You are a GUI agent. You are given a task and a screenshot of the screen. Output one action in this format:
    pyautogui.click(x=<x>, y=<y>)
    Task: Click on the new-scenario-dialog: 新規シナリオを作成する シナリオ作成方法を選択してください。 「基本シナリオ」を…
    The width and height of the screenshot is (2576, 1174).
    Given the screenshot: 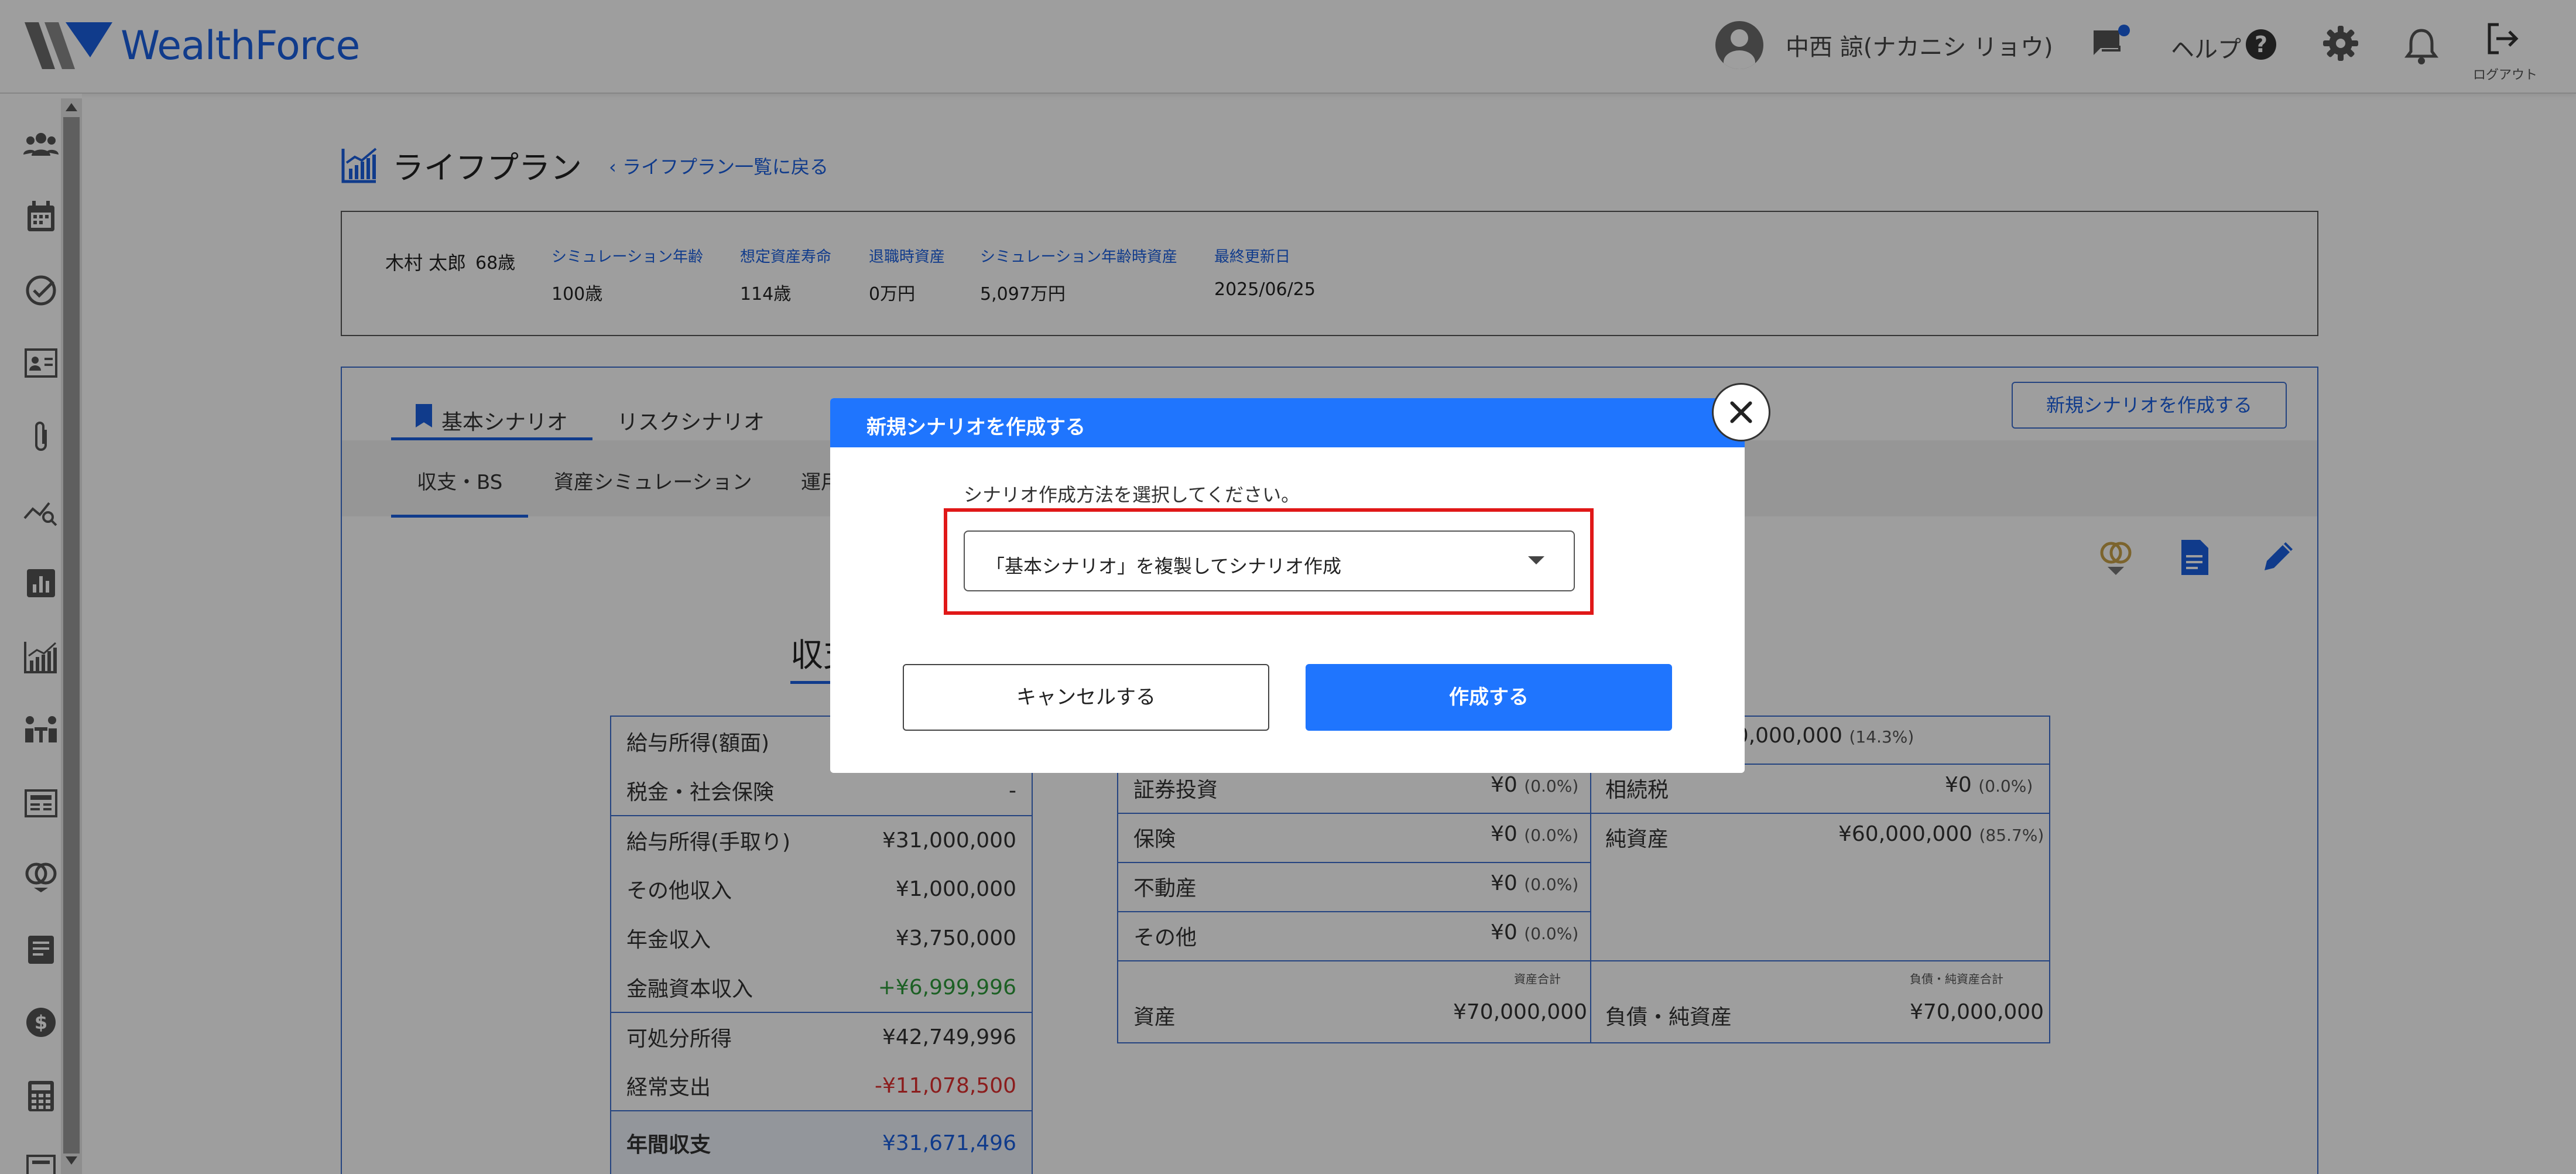 What is the action you would take?
    pyautogui.click(x=1287, y=585)
    